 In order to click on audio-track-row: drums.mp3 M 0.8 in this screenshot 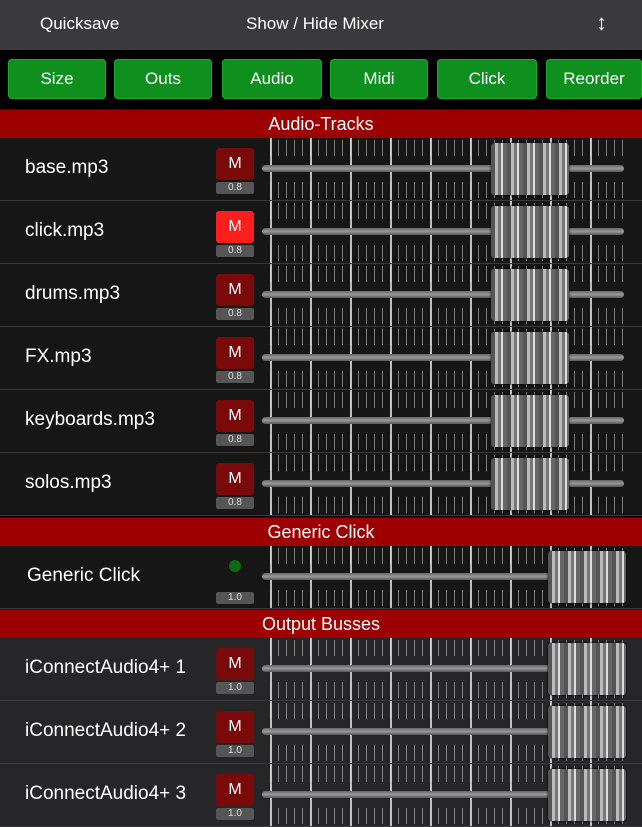, I will do `click(321, 295)`.